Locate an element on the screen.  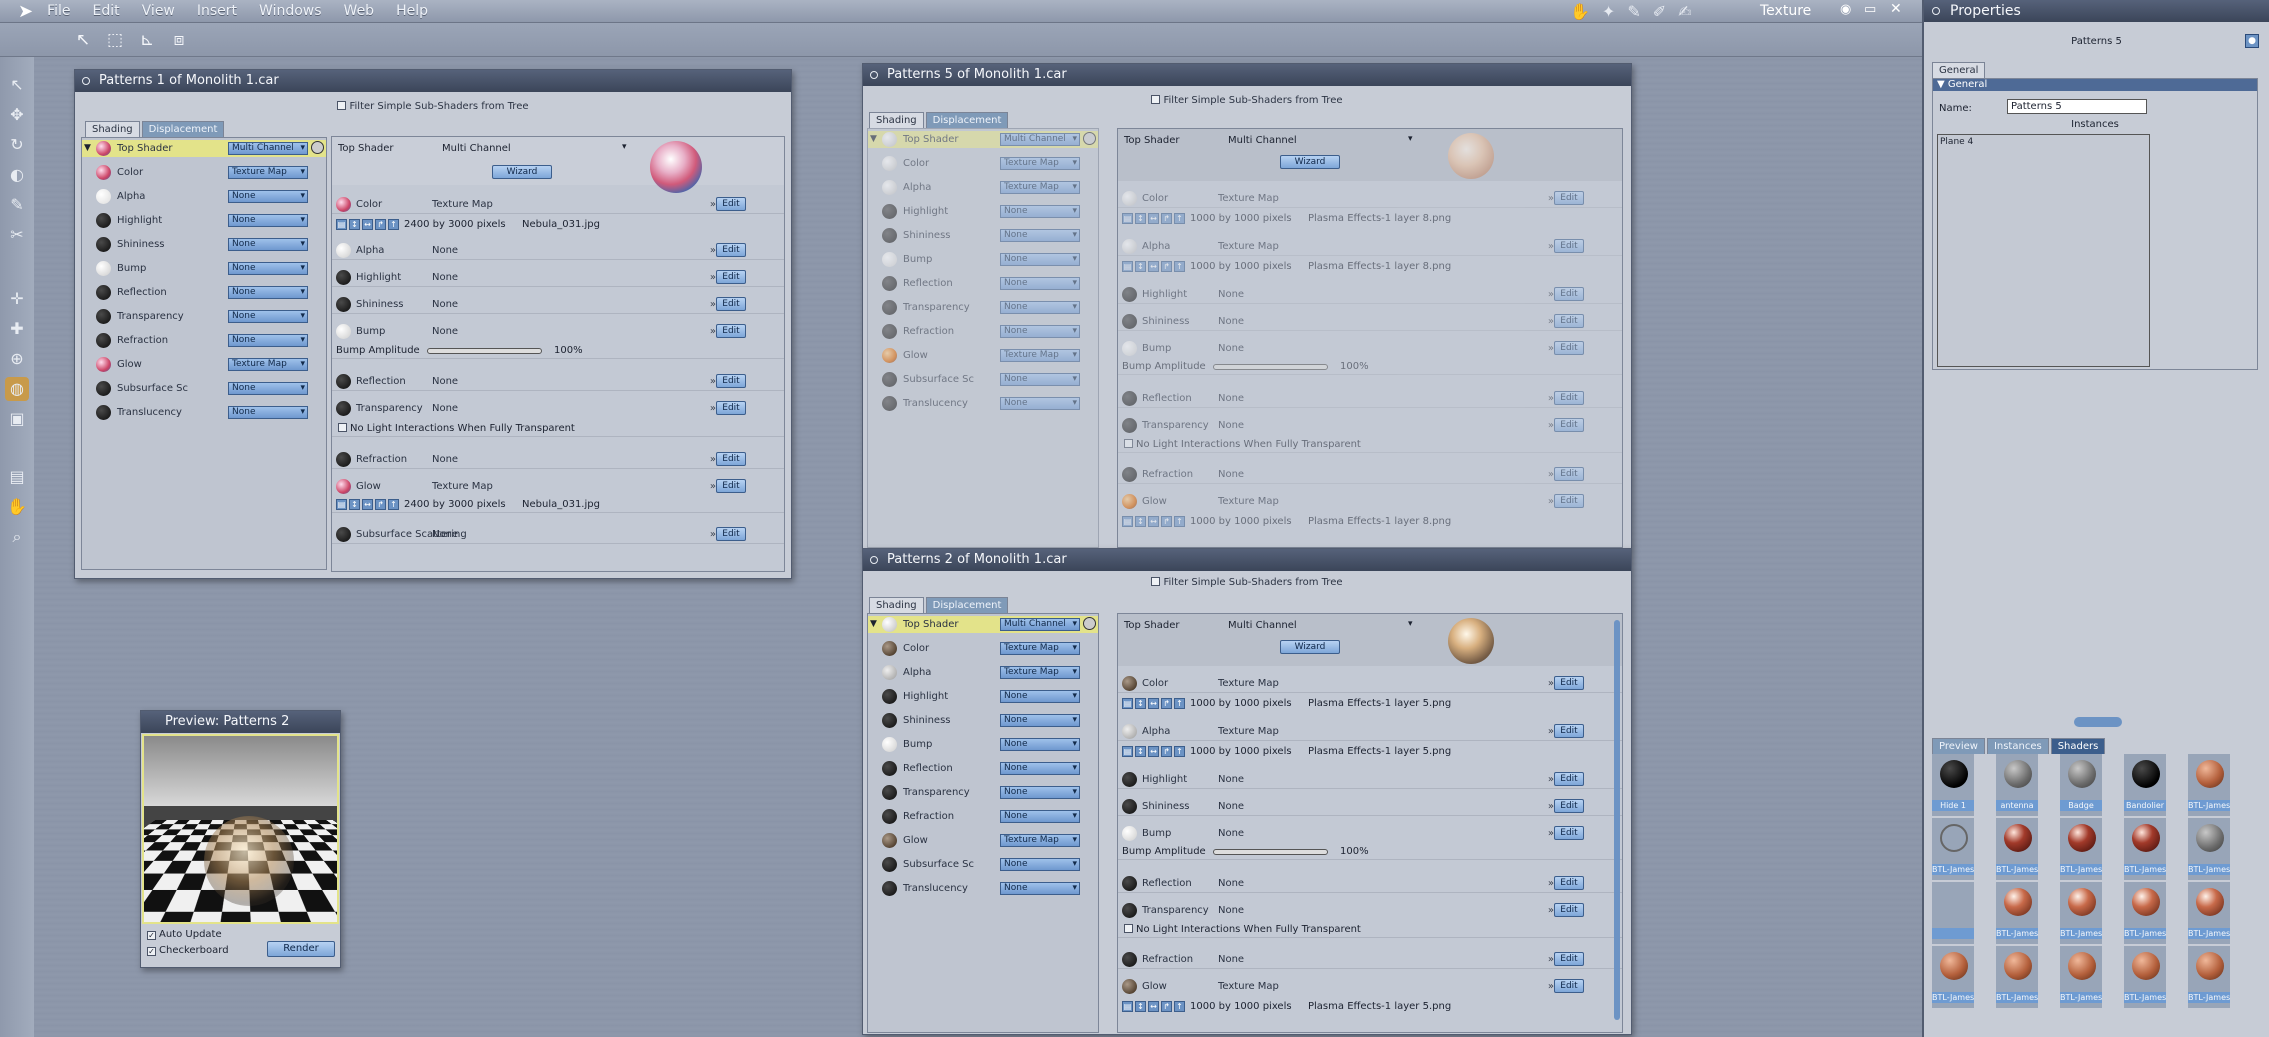
panel-close-icon is located at coordinates (1936, 11).